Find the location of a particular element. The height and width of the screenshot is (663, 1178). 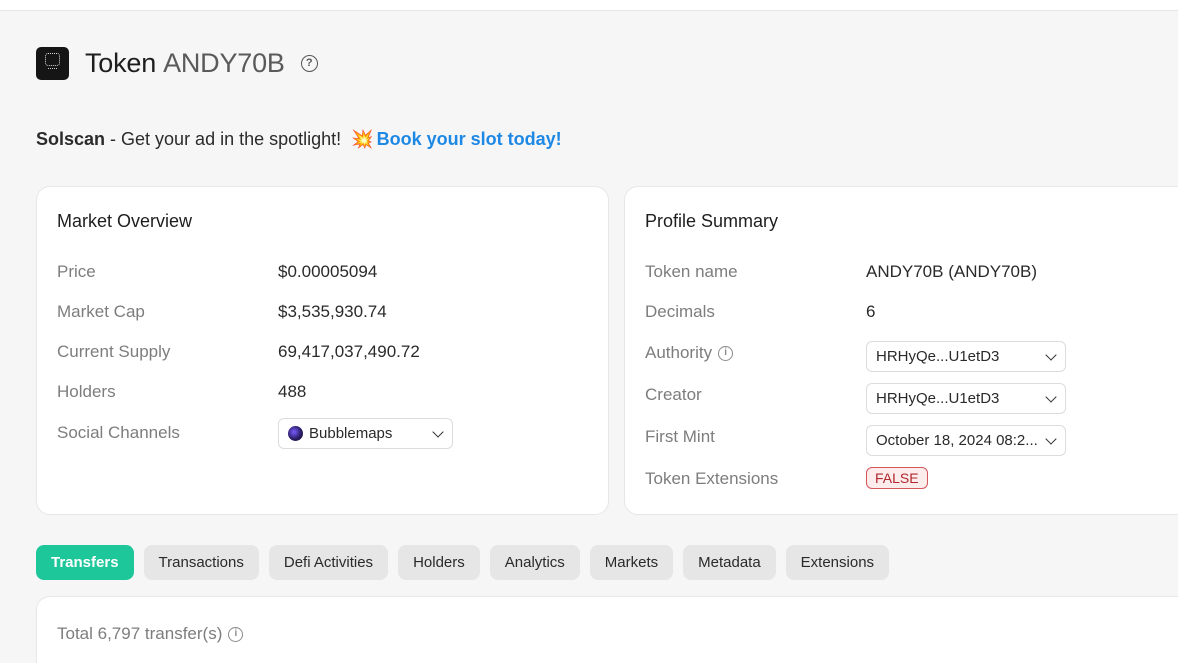

profile-summary-title: Profile Summary is located at coordinates (712, 221).